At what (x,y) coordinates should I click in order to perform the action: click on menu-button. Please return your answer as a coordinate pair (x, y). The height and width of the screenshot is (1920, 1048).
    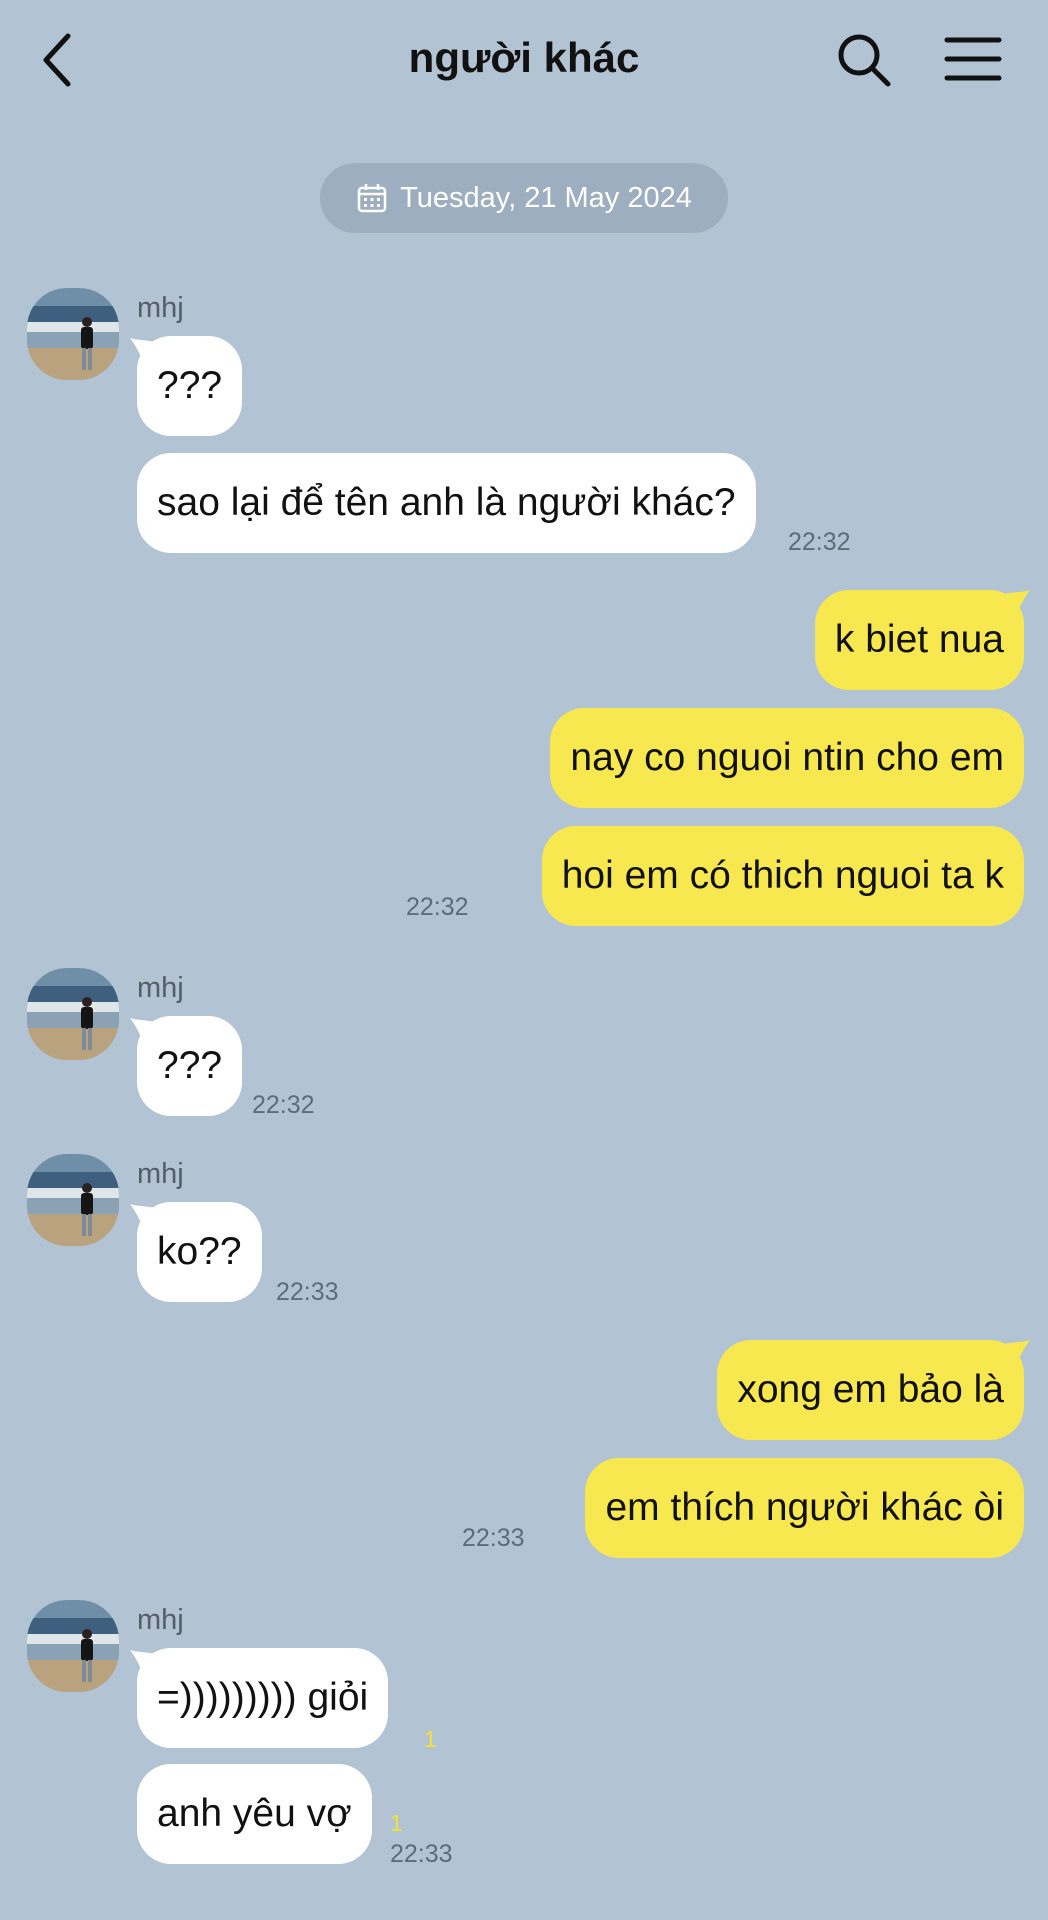
    Looking at the image, I should click on (973, 59).